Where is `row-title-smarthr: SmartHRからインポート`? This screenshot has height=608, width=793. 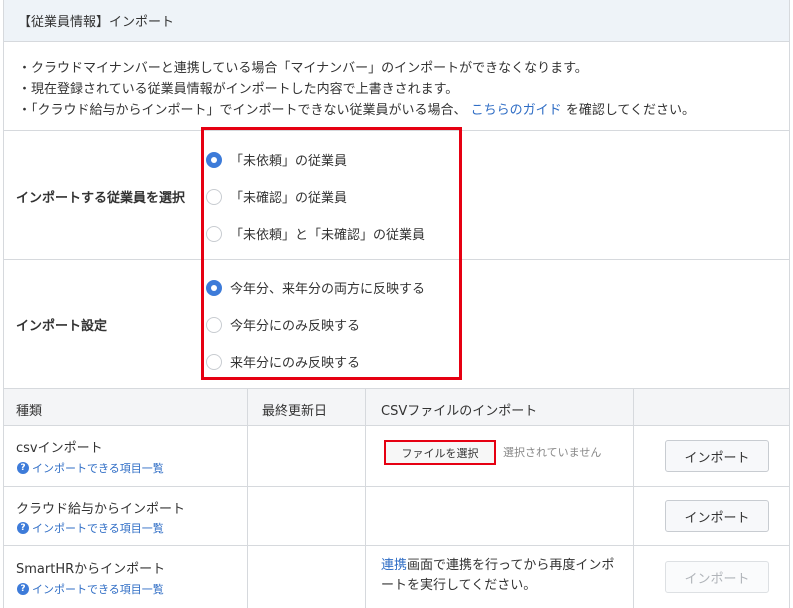
row-title-smarthr: SmartHRからインポート is located at coordinates (91, 569).